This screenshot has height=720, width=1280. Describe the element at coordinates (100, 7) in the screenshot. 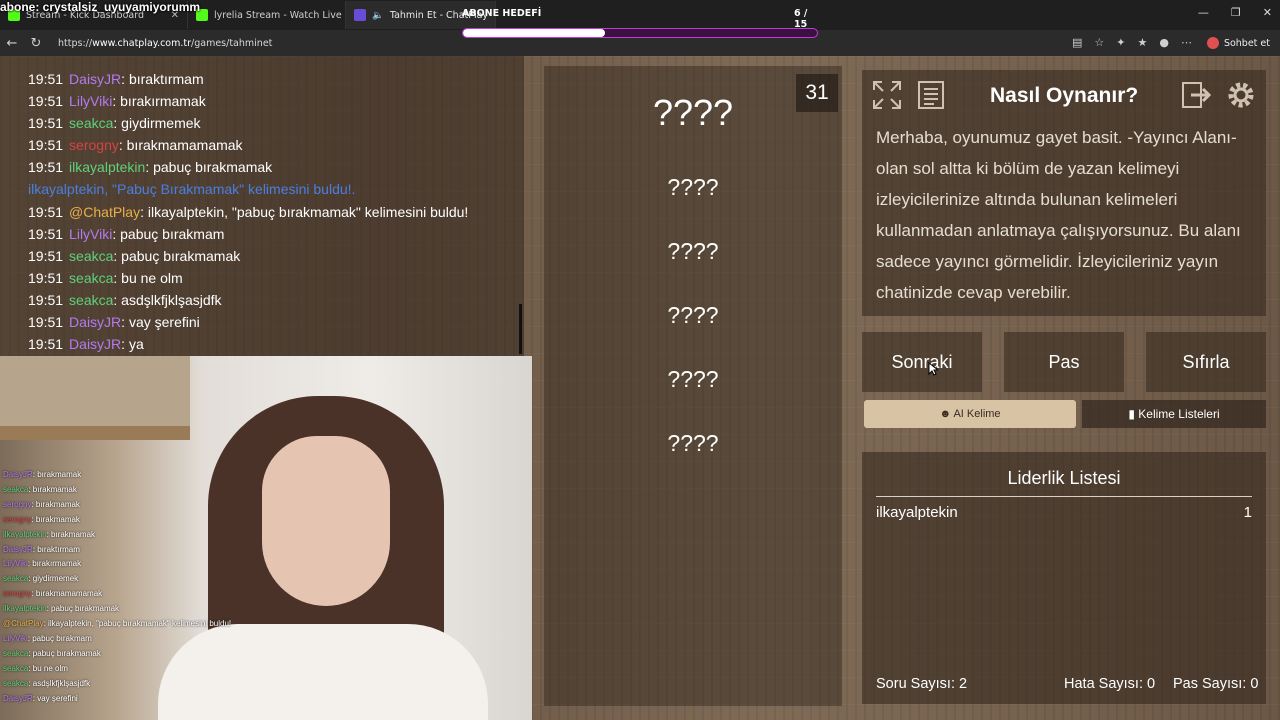

I see `stream-overlay-title: abone: crystalsiz_uyuyamiyorumm` at that location.